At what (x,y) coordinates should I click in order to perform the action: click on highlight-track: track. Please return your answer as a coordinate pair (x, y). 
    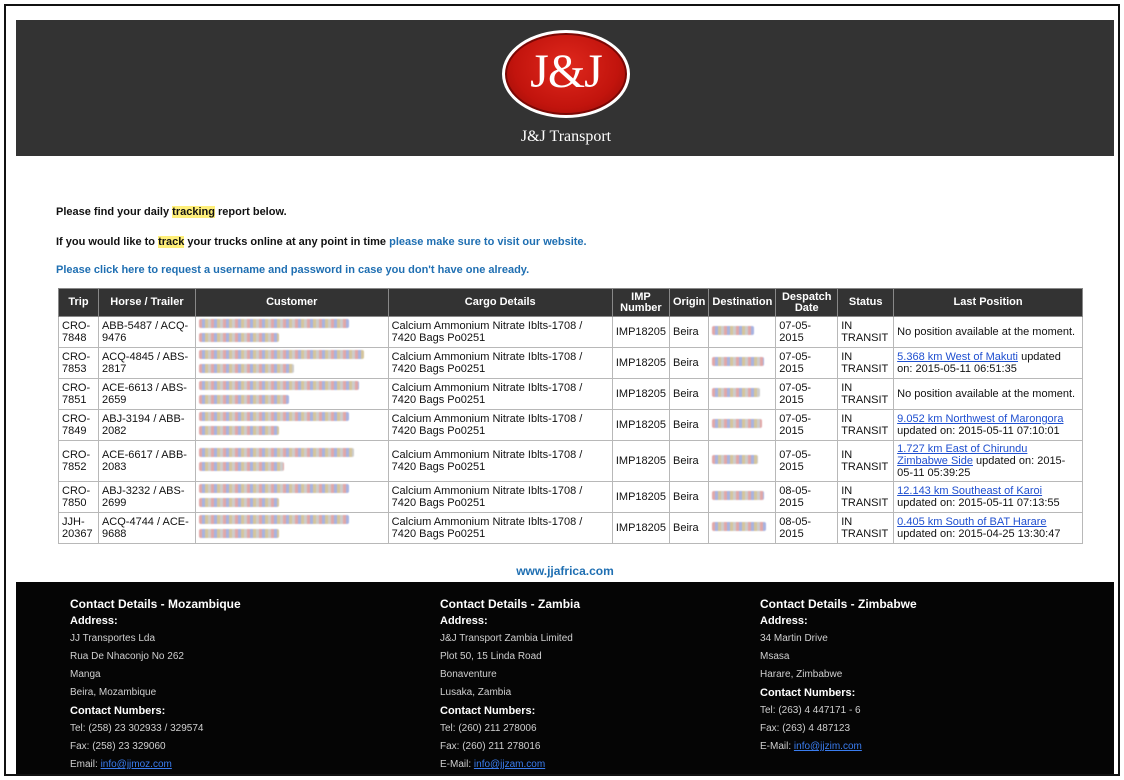
    Looking at the image, I should click on (171, 242).